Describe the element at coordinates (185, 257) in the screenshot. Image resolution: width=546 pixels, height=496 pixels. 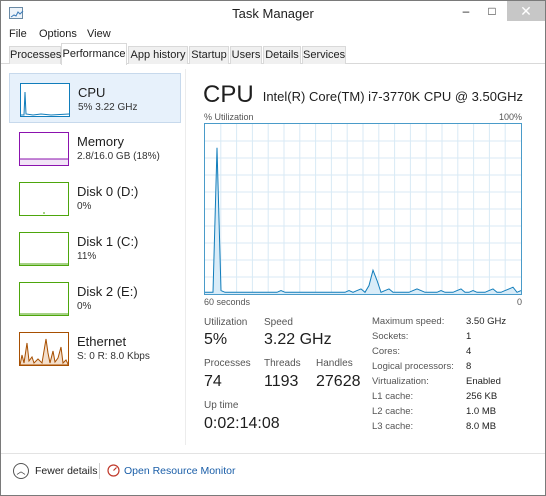
I see `panel-divider` at that location.